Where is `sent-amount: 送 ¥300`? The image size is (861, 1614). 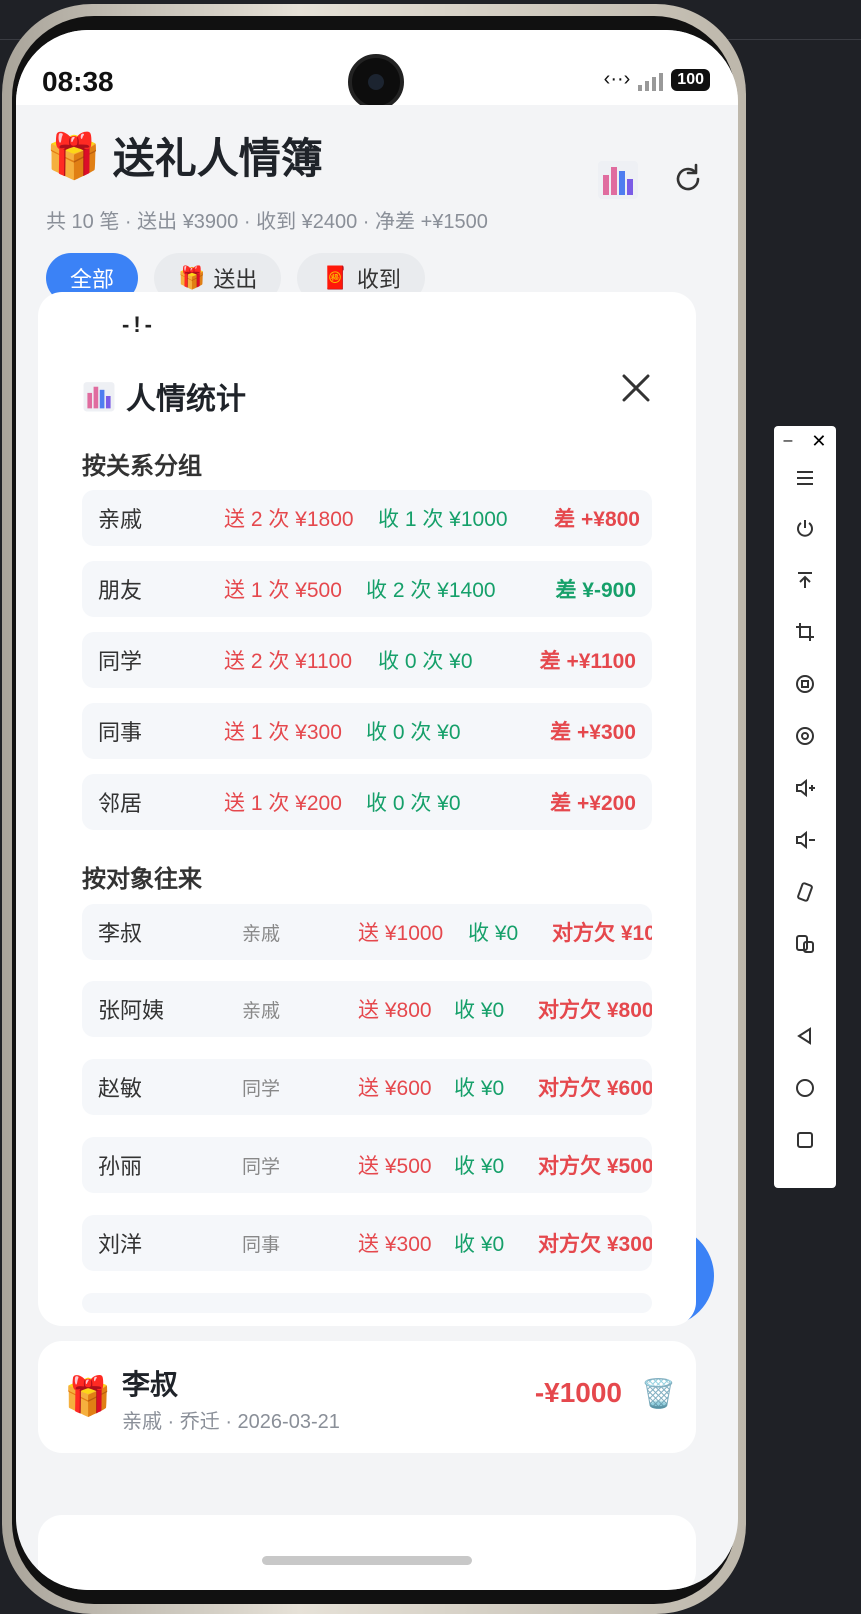
sent-amount: 送 ¥300 is located at coordinates (395, 1244).